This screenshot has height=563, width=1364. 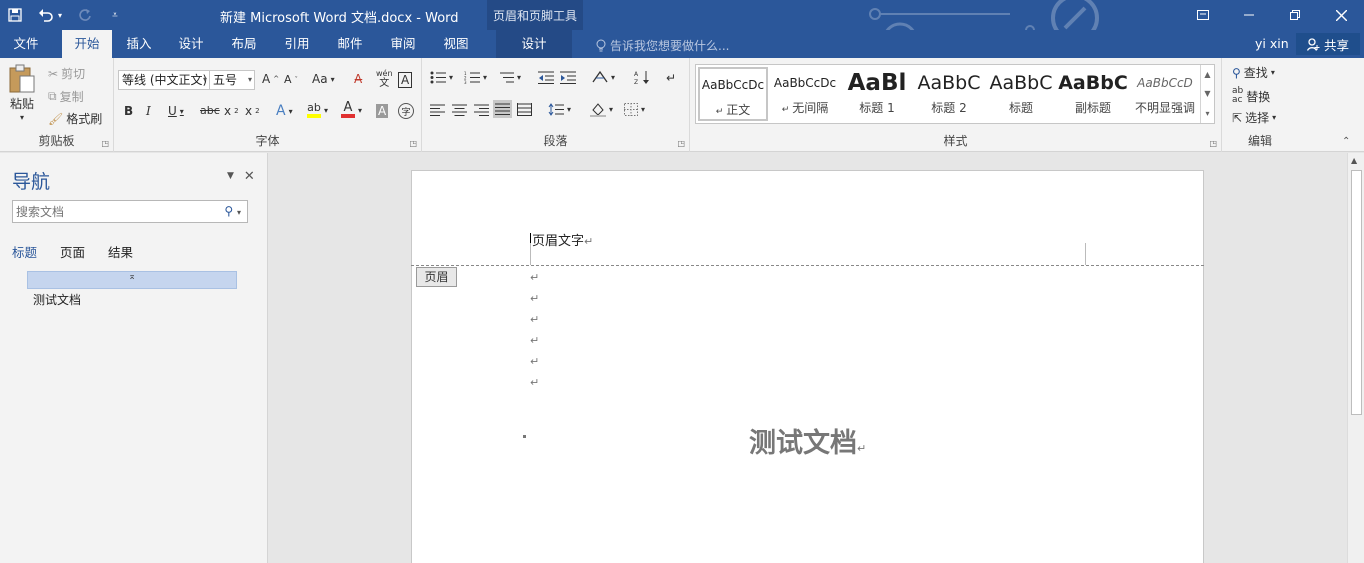 I want to click on increase-indent-icon, so click(x=568, y=77).